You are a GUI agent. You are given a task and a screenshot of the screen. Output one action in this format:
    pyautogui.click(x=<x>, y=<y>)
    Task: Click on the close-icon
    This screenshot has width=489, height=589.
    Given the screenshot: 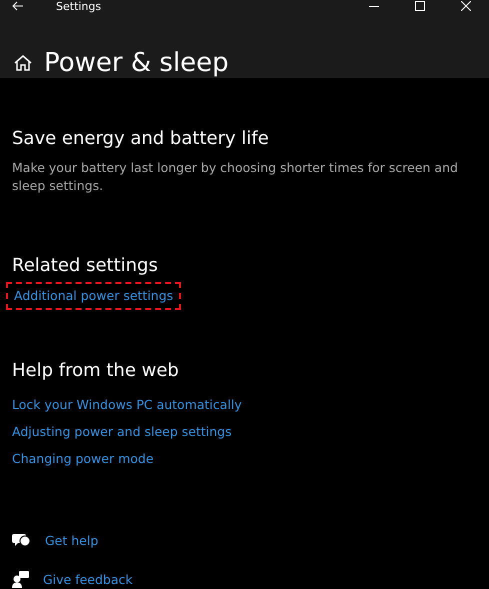 What is the action you would take?
    pyautogui.click(x=466, y=6)
    